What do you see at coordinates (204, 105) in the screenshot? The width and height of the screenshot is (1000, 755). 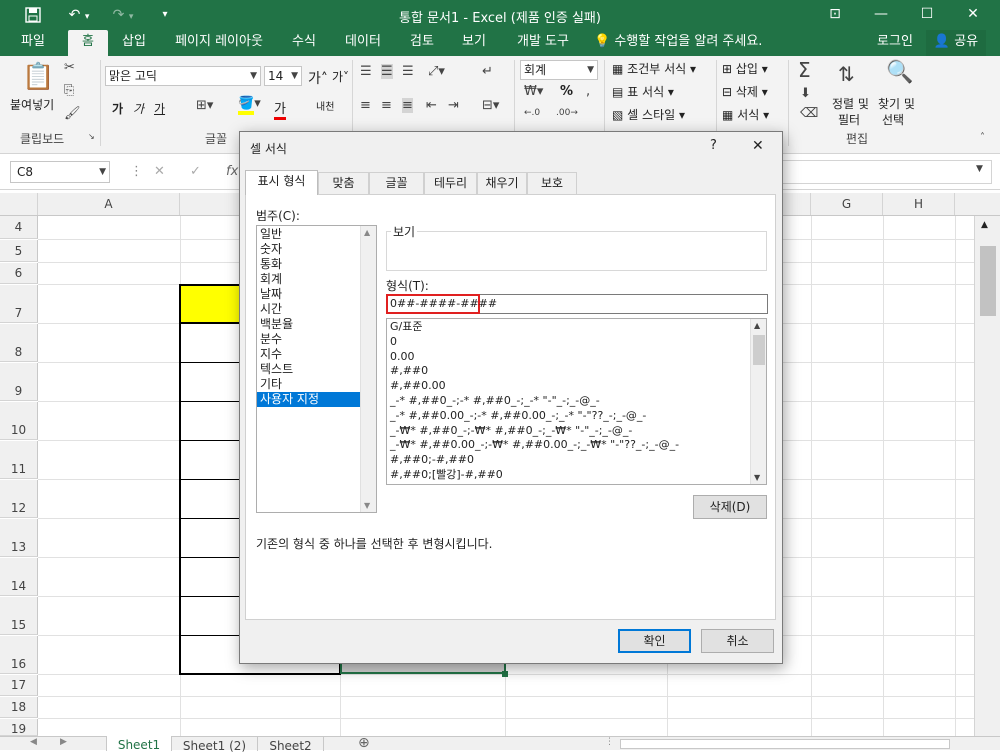 I see `borders-icon: ⊞▾` at bounding box center [204, 105].